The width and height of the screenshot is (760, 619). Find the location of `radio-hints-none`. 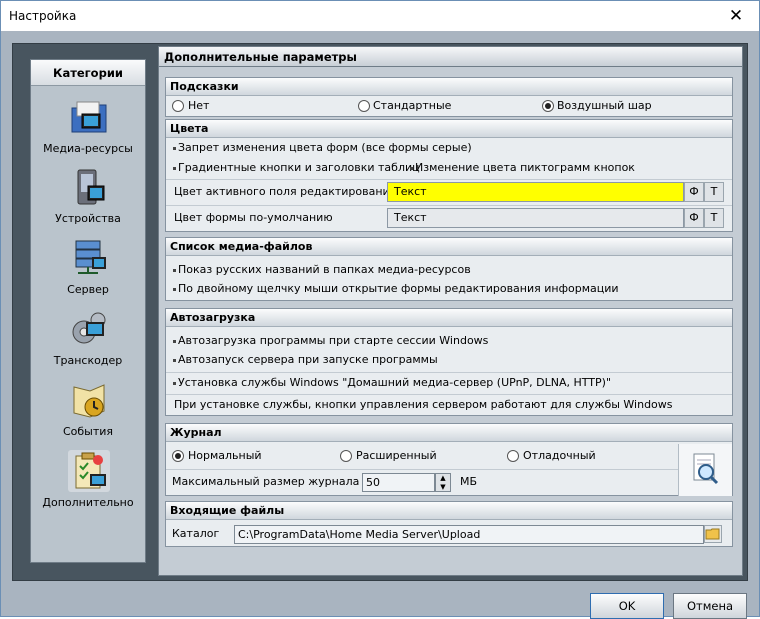

radio-hints-none is located at coordinates (178, 106).